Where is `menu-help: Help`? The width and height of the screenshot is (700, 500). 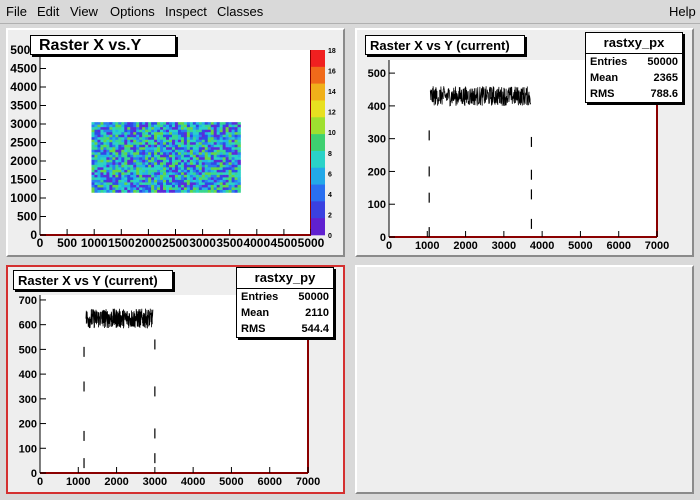
menu-help: Help is located at coordinates (682, 11).